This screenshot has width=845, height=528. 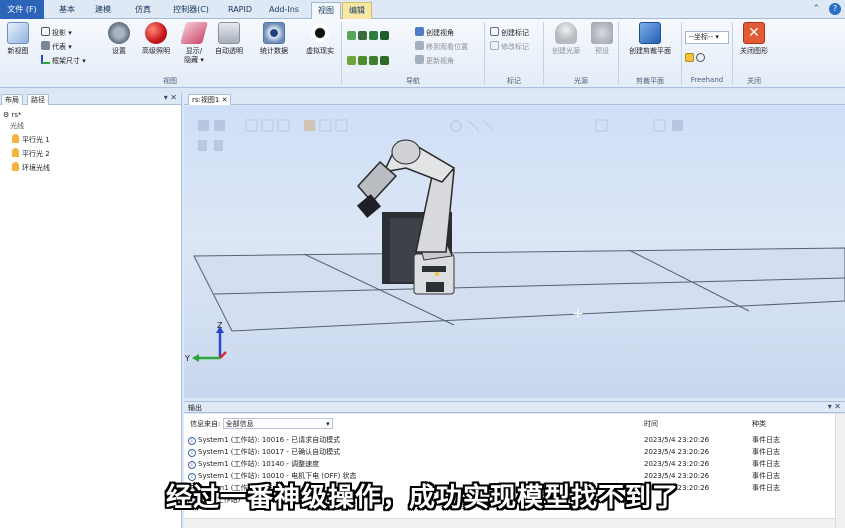 What do you see at coordinates (434, 32) in the screenshot?
I see `create-viewpoint-button: 创建视角` at bounding box center [434, 32].